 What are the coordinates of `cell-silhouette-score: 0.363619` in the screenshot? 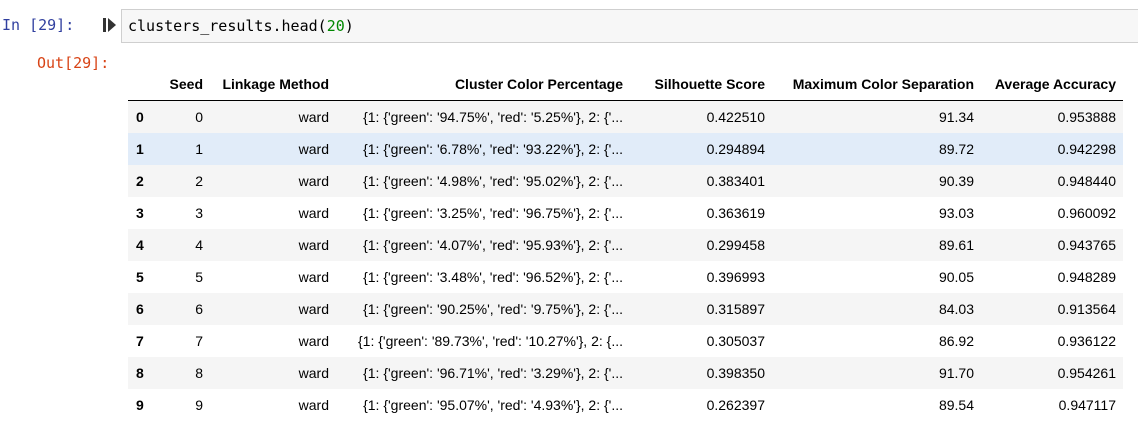 It's located at (735, 213).